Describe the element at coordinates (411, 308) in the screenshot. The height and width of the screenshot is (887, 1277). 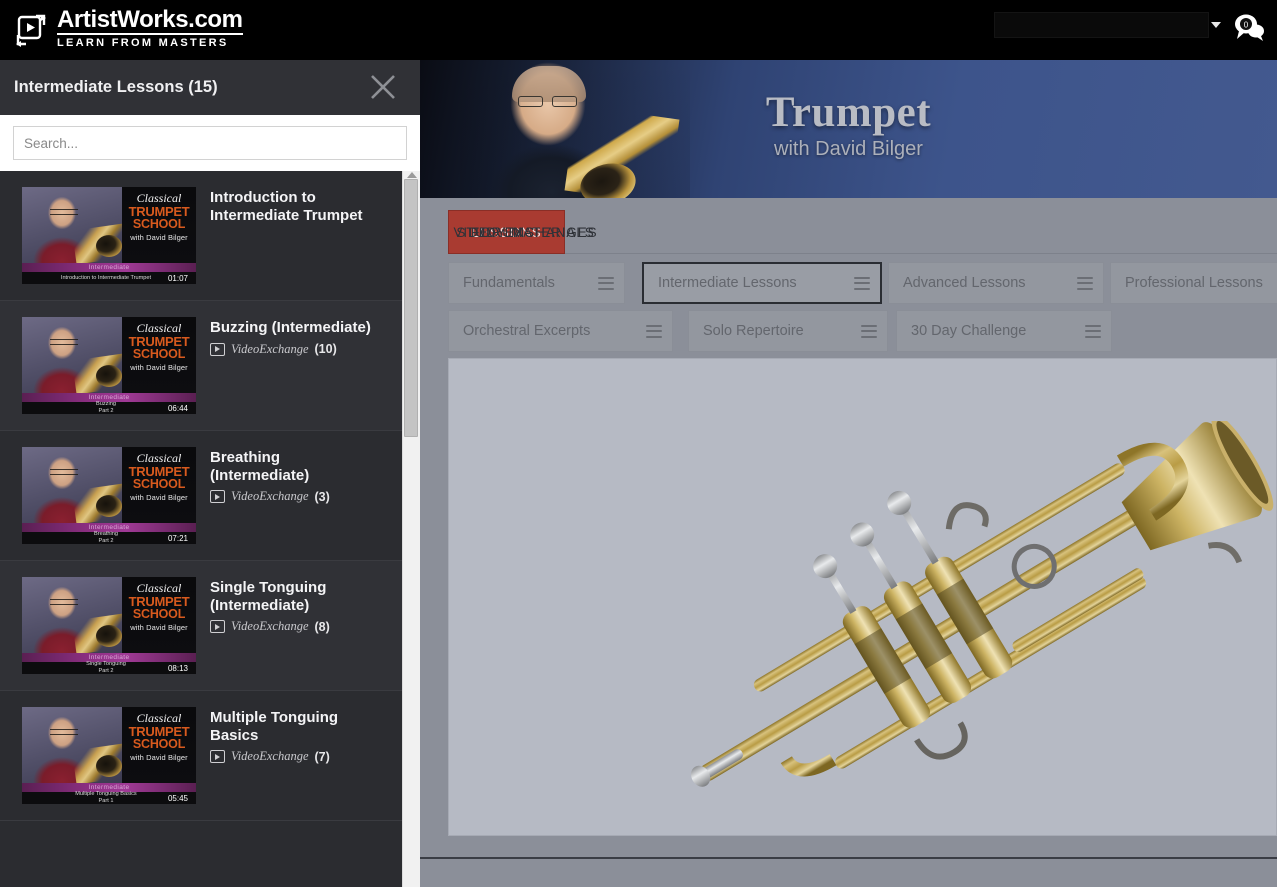
I see `scrollbar-thumb` at that location.